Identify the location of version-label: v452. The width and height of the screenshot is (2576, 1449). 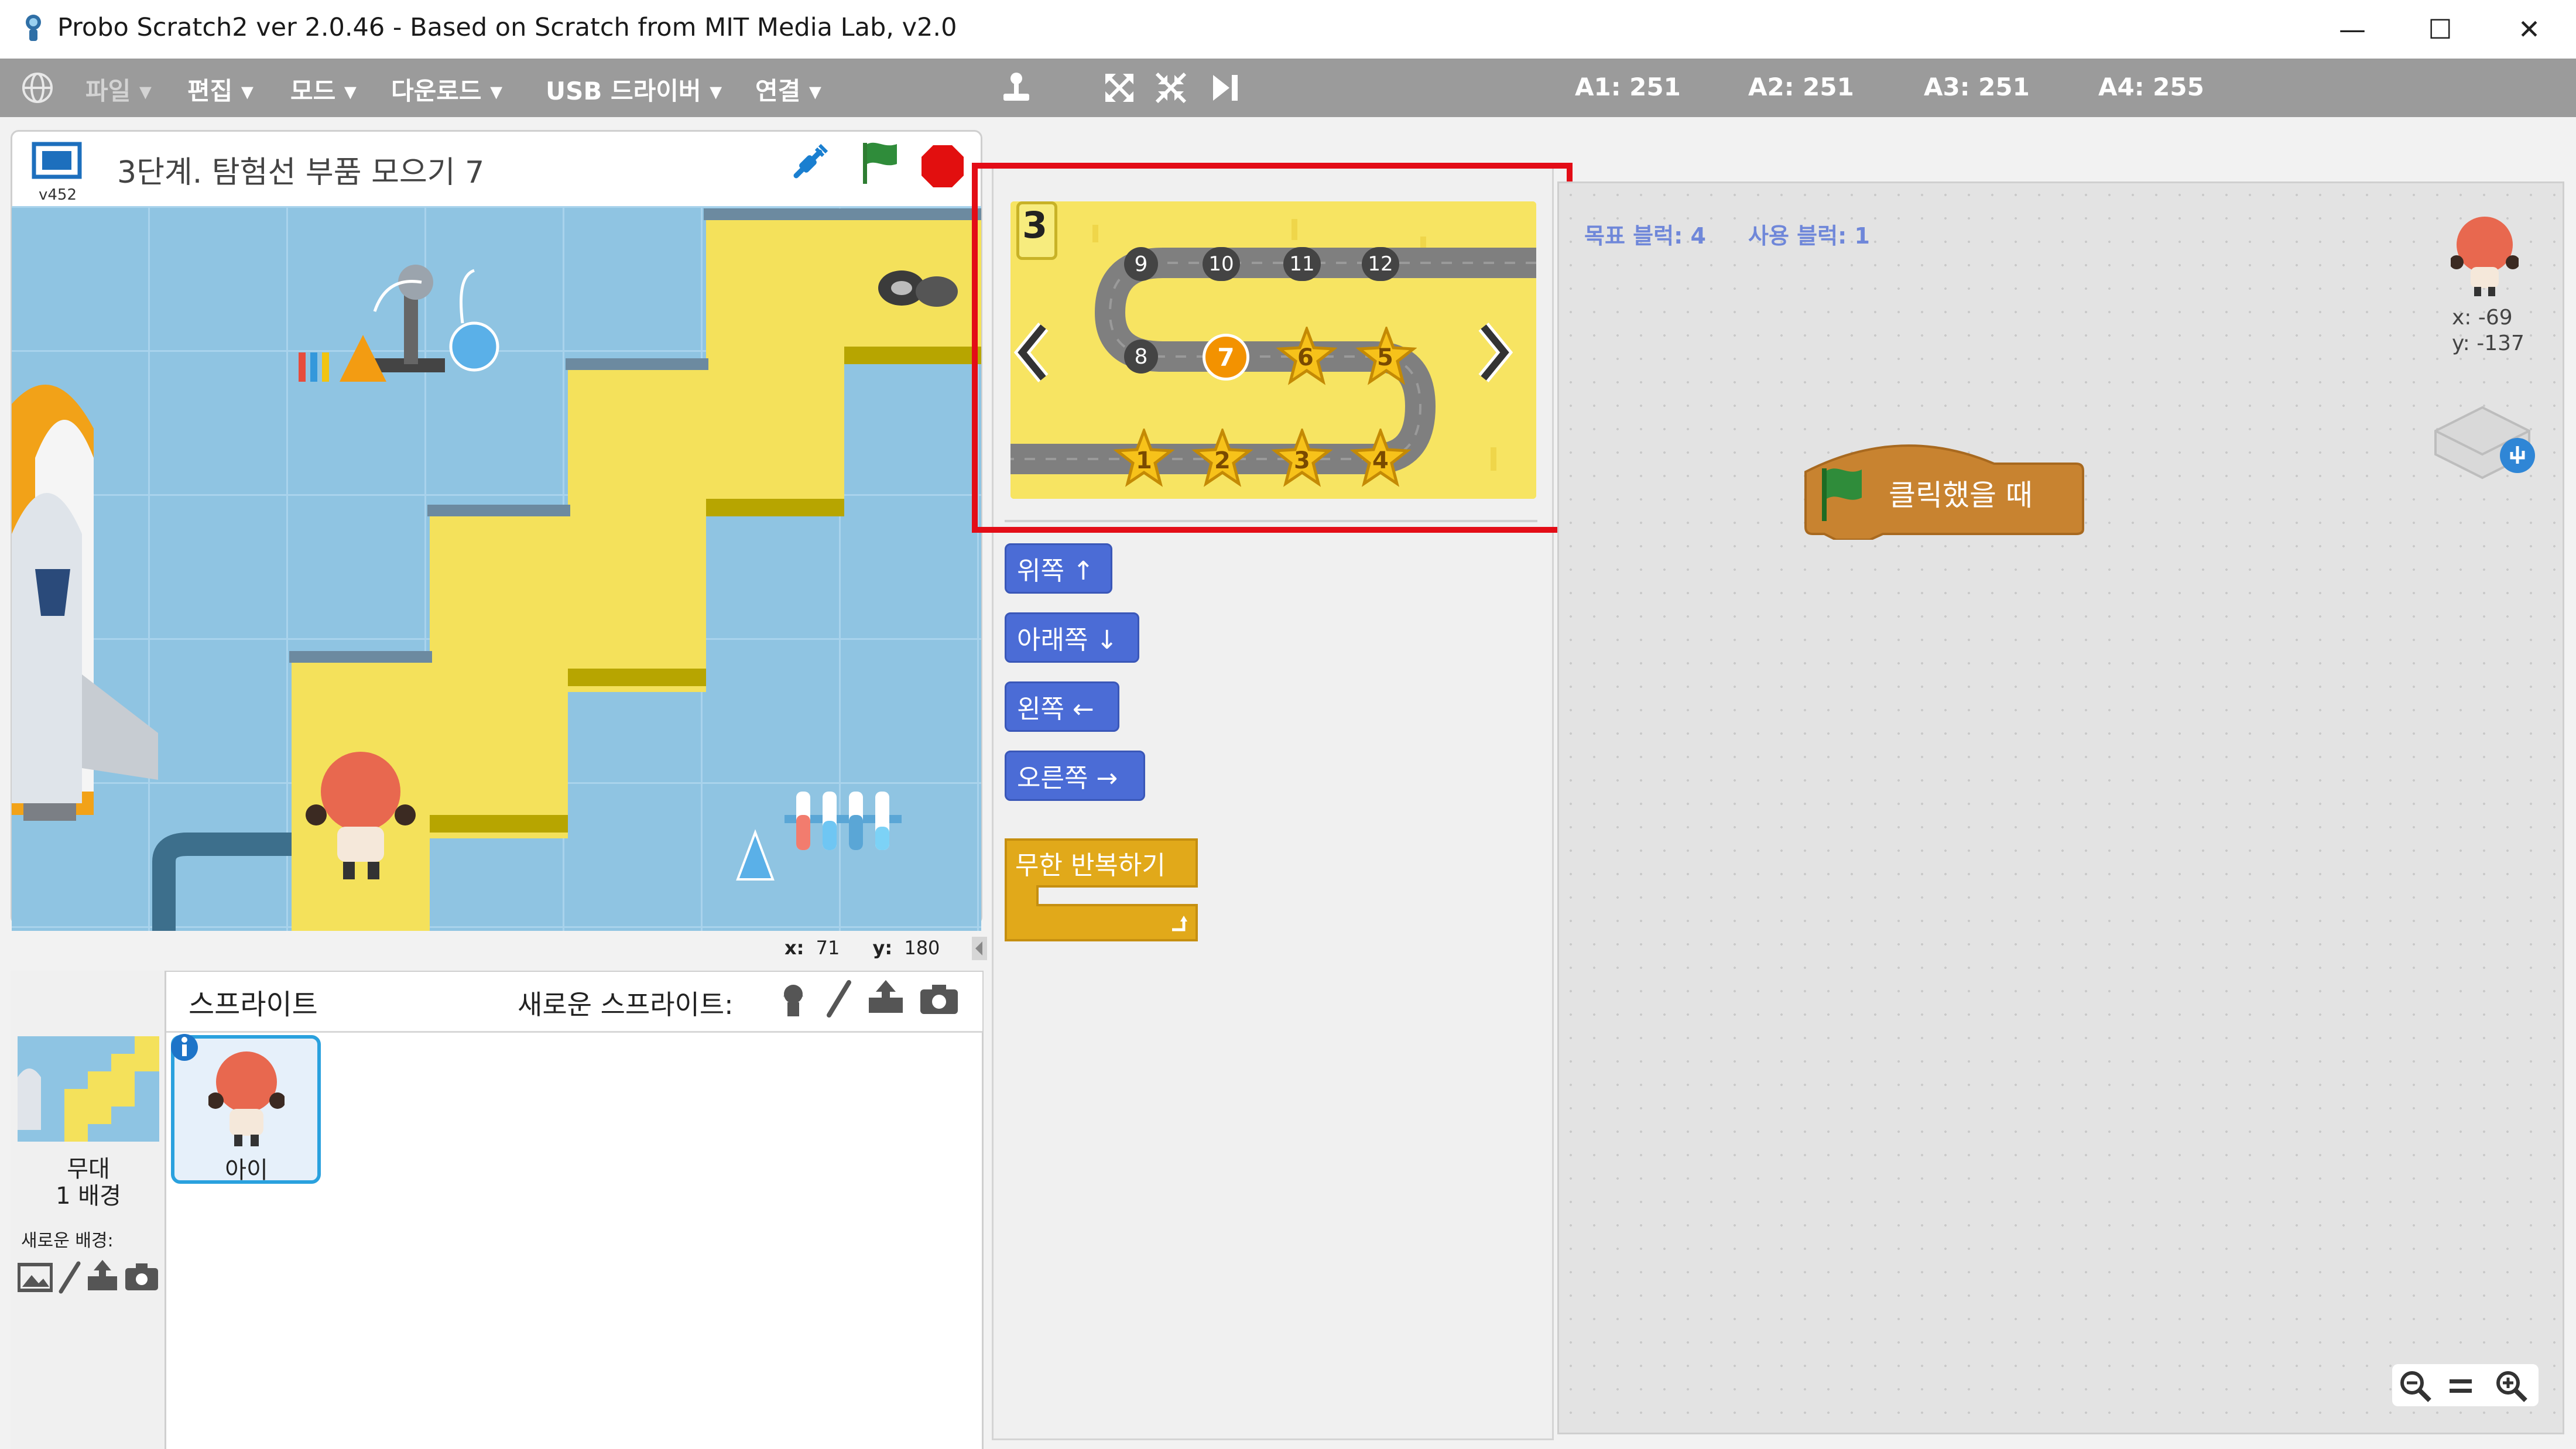
(58, 195).